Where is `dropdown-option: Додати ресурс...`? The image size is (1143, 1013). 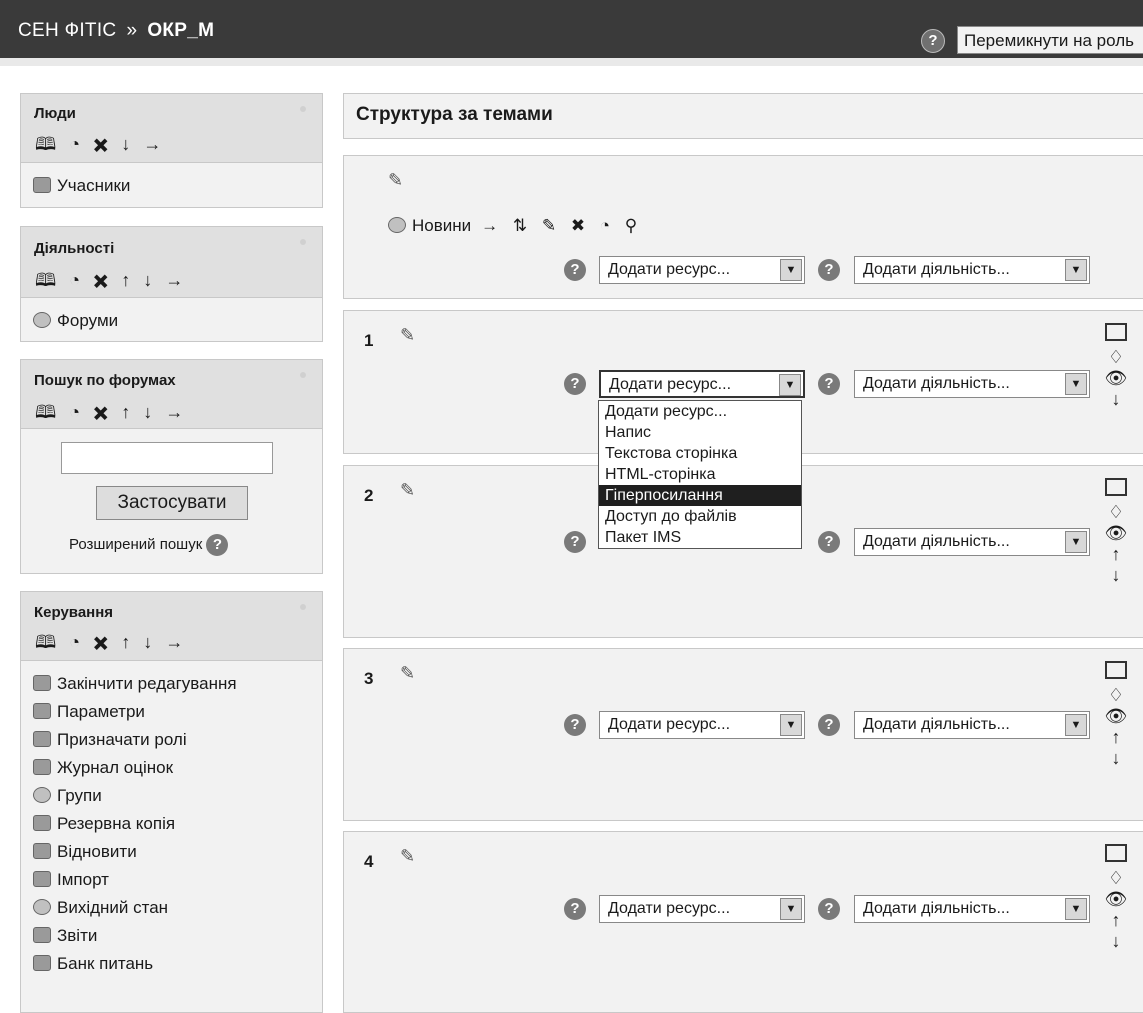 dropdown-option: Додати ресурс... is located at coordinates (700, 411).